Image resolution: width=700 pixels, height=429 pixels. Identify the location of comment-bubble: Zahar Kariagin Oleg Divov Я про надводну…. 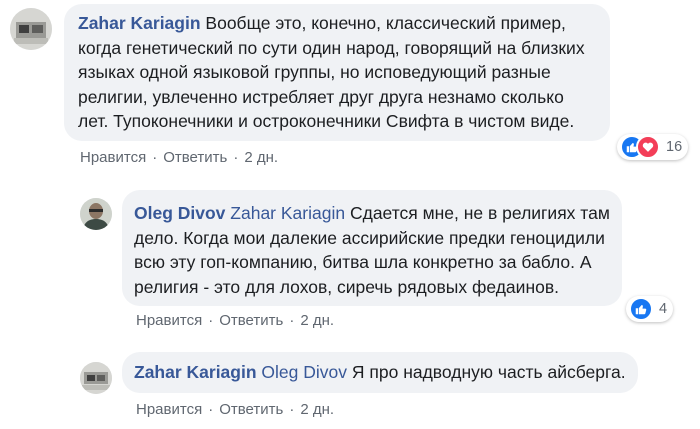
(380, 372).